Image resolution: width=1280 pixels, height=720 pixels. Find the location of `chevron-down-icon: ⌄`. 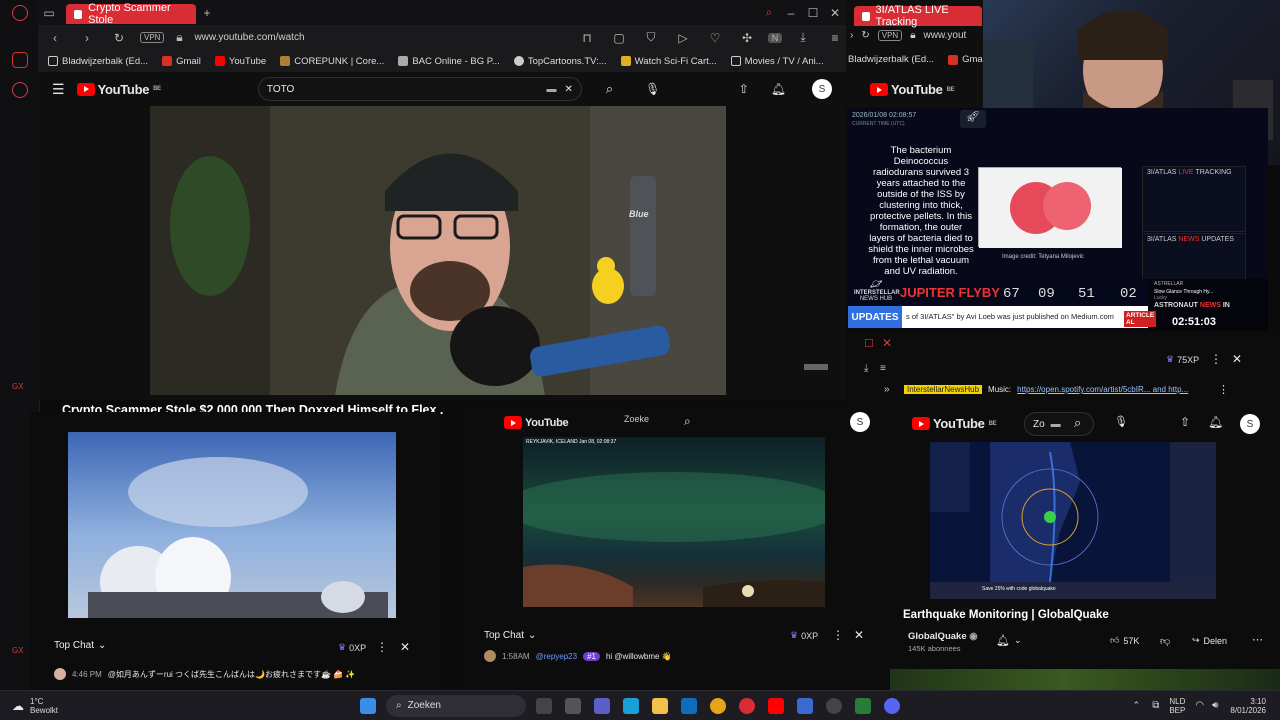

chevron-down-icon: ⌄ is located at coordinates (1018, 640).